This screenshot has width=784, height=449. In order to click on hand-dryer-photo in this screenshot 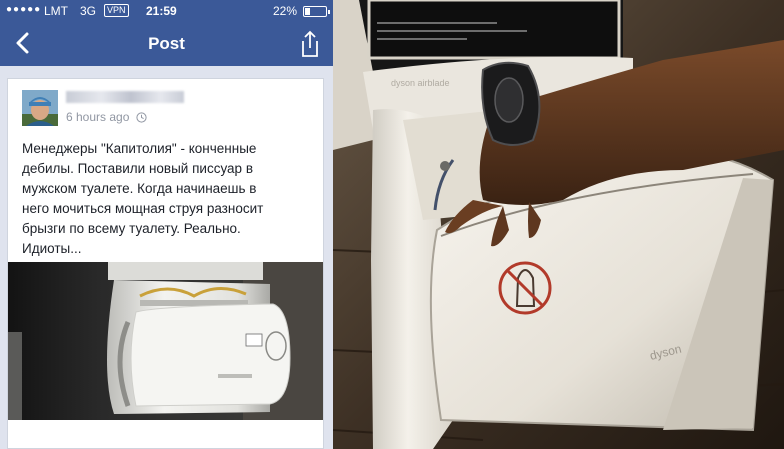, I will do `click(165, 341)`.